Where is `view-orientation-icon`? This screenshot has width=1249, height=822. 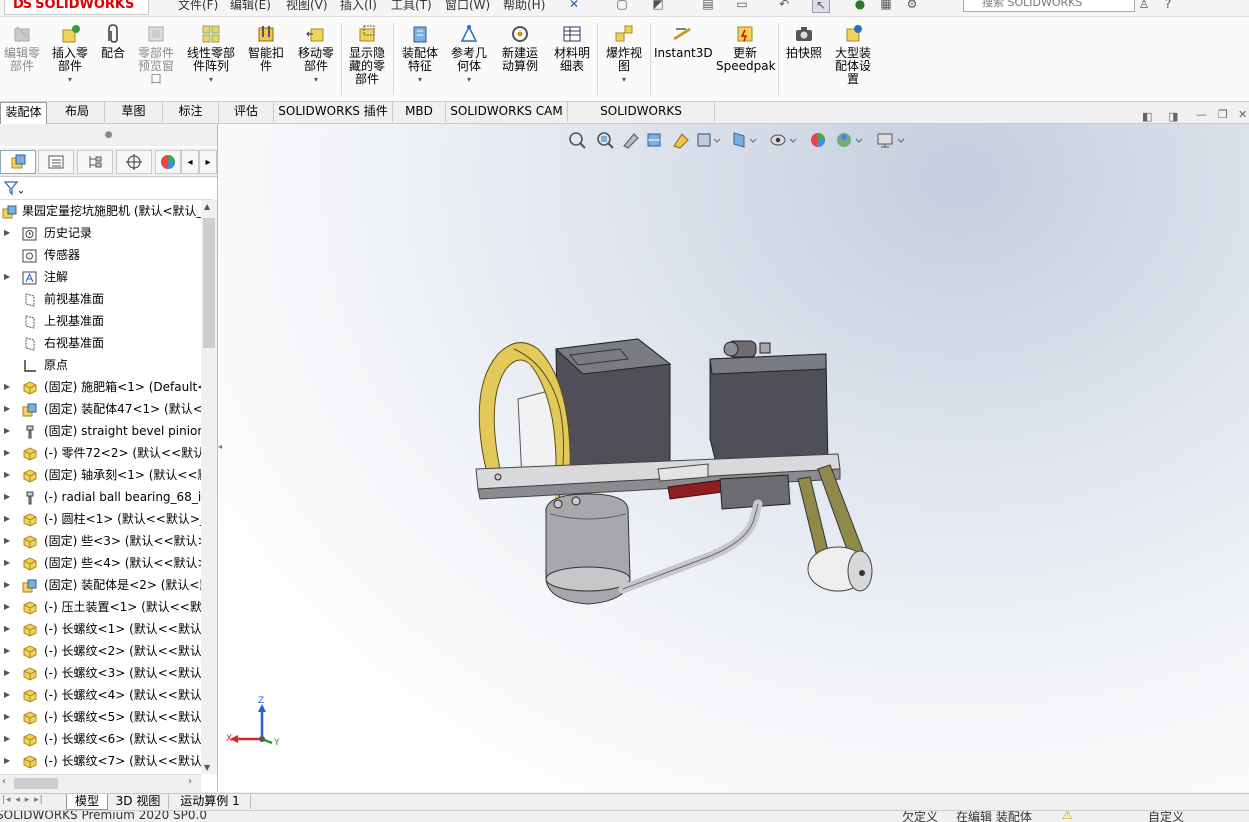
view-orientation-icon is located at coordinates (709, 140).